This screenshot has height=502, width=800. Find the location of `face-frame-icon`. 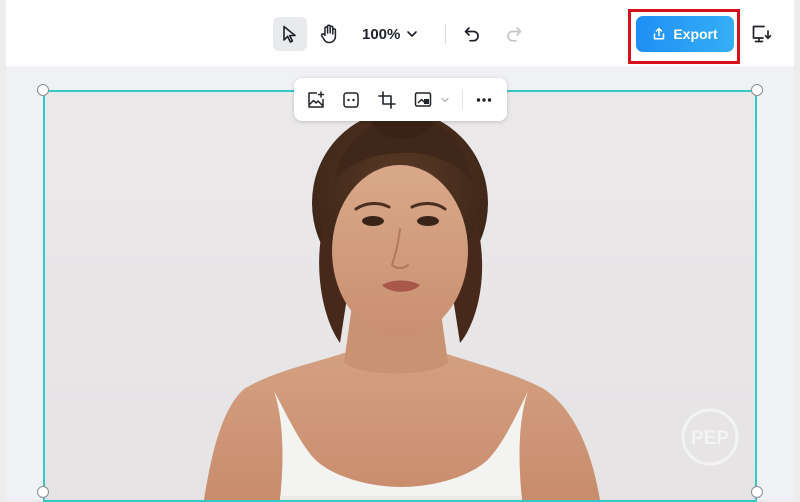

face-frame-icon is located at coordinates (351, 100).